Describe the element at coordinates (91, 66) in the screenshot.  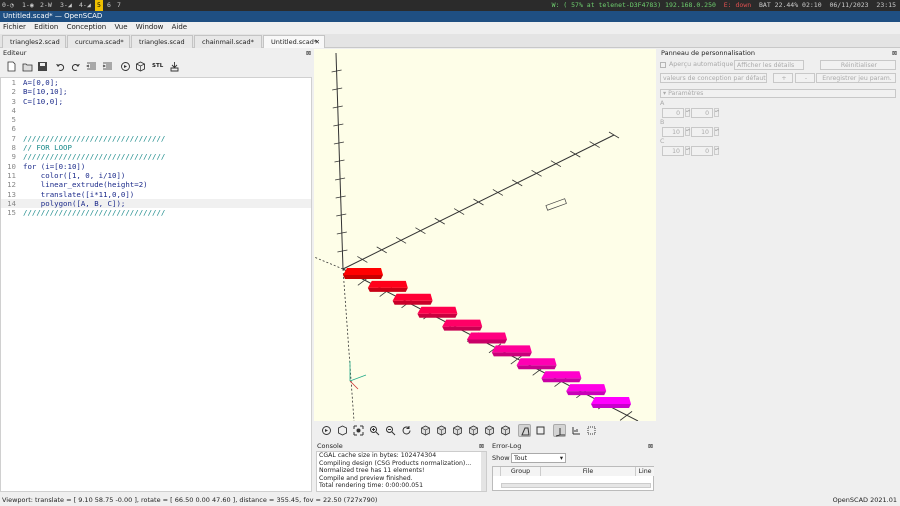
I see `unindent-icon` at that location.